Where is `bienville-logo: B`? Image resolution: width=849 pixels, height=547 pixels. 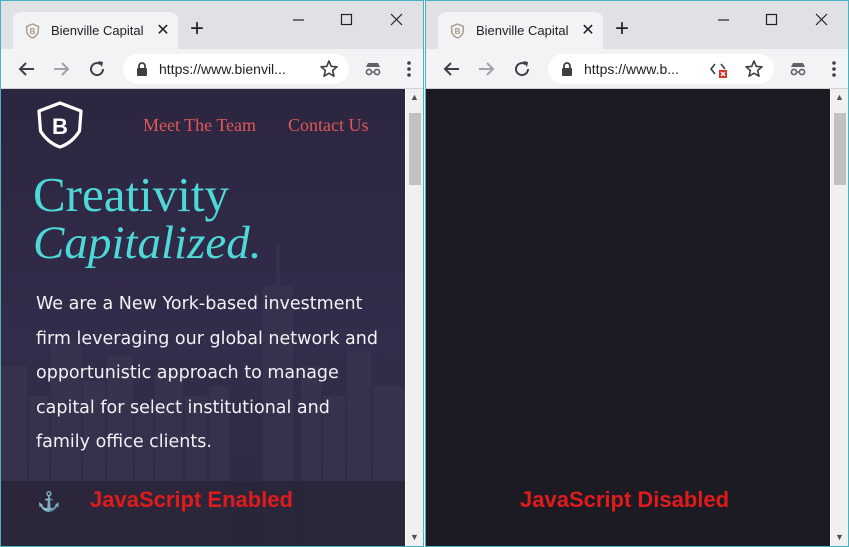
bienville-logo: B is located at coordinates (60, 125).